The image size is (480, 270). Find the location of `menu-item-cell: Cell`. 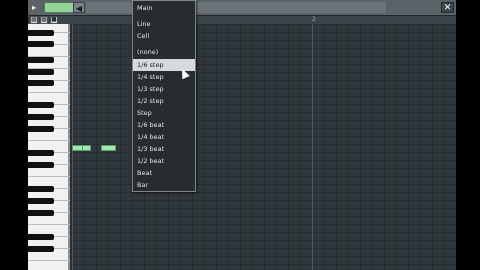

menu-item-cell: Cell is located at coordinates (164, 36).